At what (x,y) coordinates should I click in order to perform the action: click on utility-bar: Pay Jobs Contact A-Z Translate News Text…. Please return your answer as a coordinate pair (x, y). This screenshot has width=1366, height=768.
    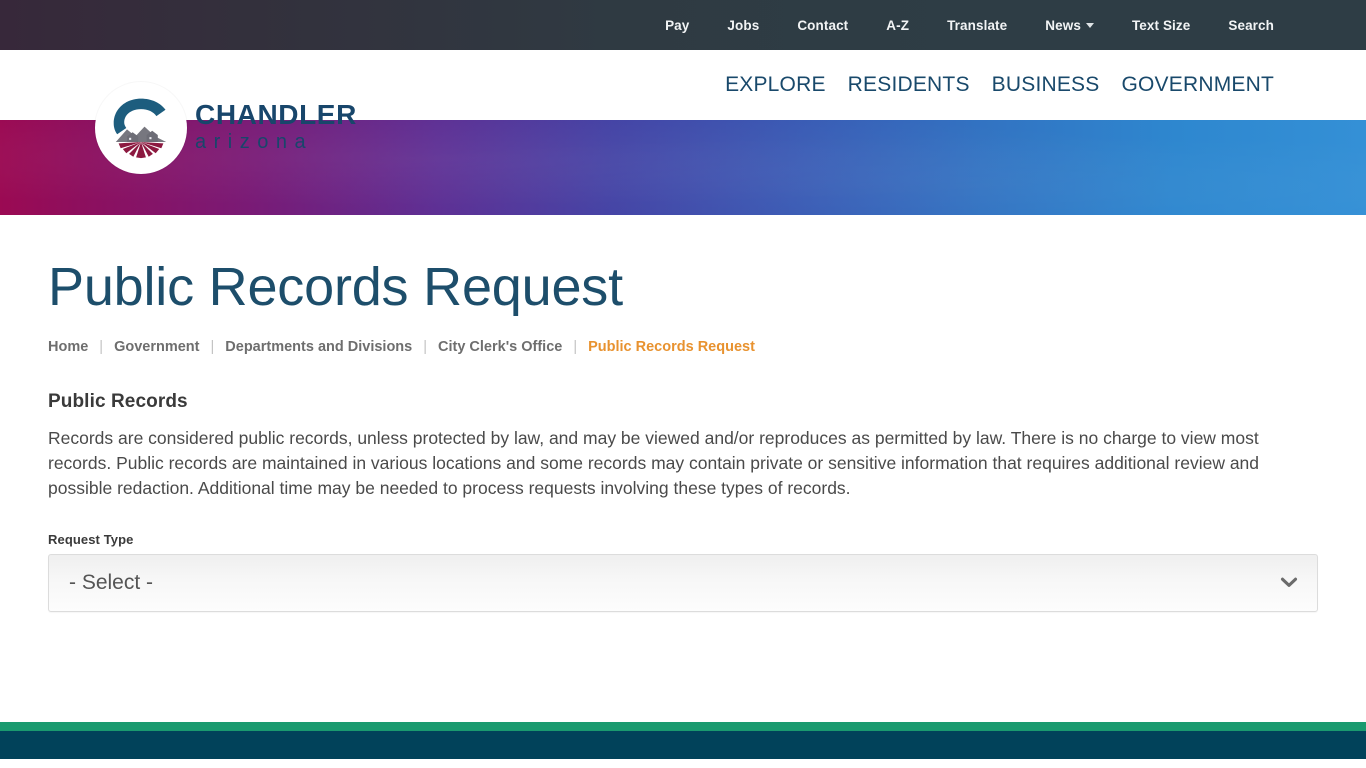
    Looking at the image, I should click on (683, 25).